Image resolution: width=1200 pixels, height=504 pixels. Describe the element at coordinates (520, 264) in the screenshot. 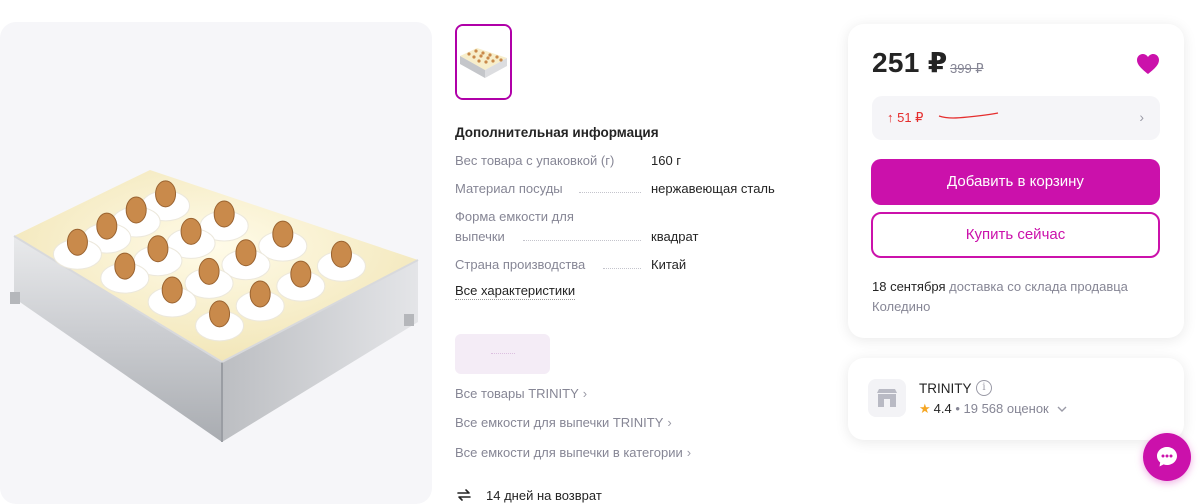

I see `spec-key: Страна производства` at that location.